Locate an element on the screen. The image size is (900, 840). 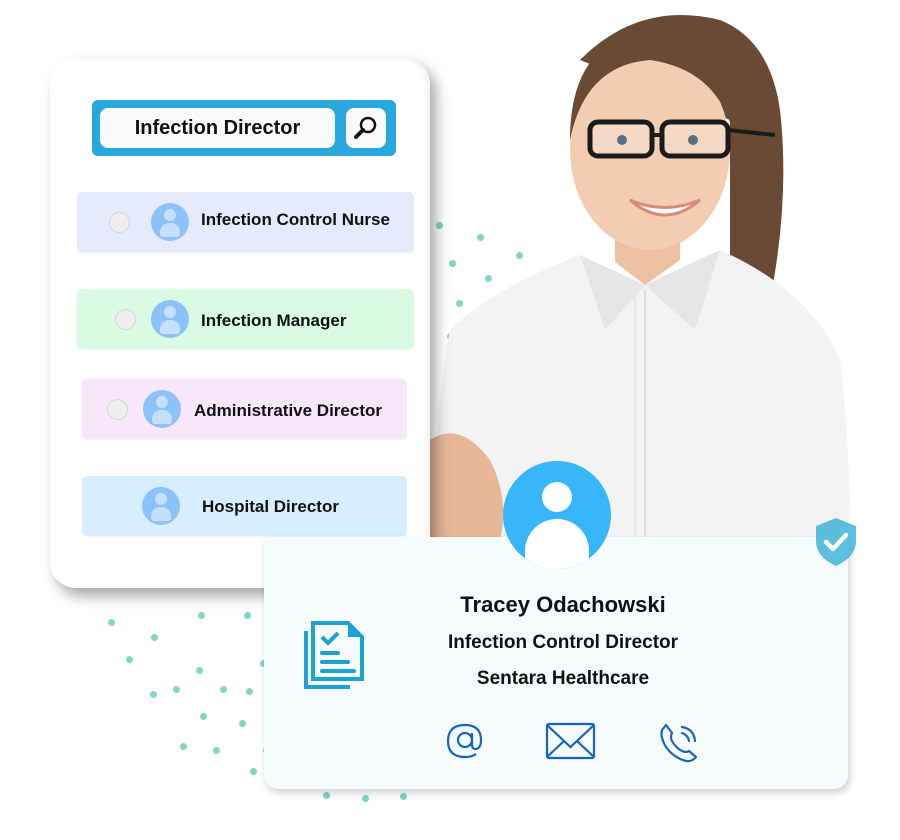
role-item-administrative-director: Administrative Director is located at coordinates (244, 409).